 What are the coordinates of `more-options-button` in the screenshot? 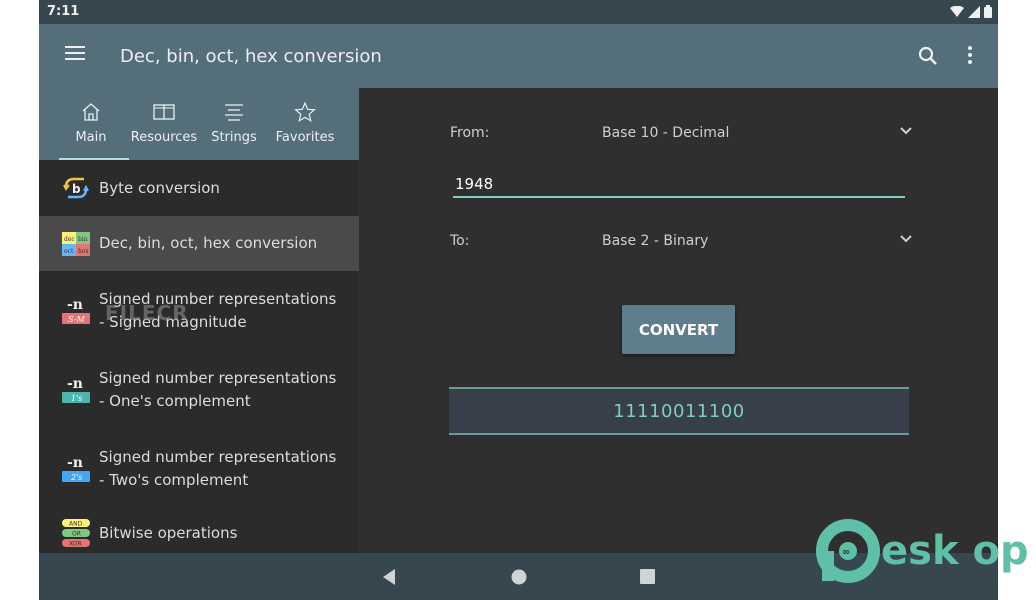 It's located at (970, 56).